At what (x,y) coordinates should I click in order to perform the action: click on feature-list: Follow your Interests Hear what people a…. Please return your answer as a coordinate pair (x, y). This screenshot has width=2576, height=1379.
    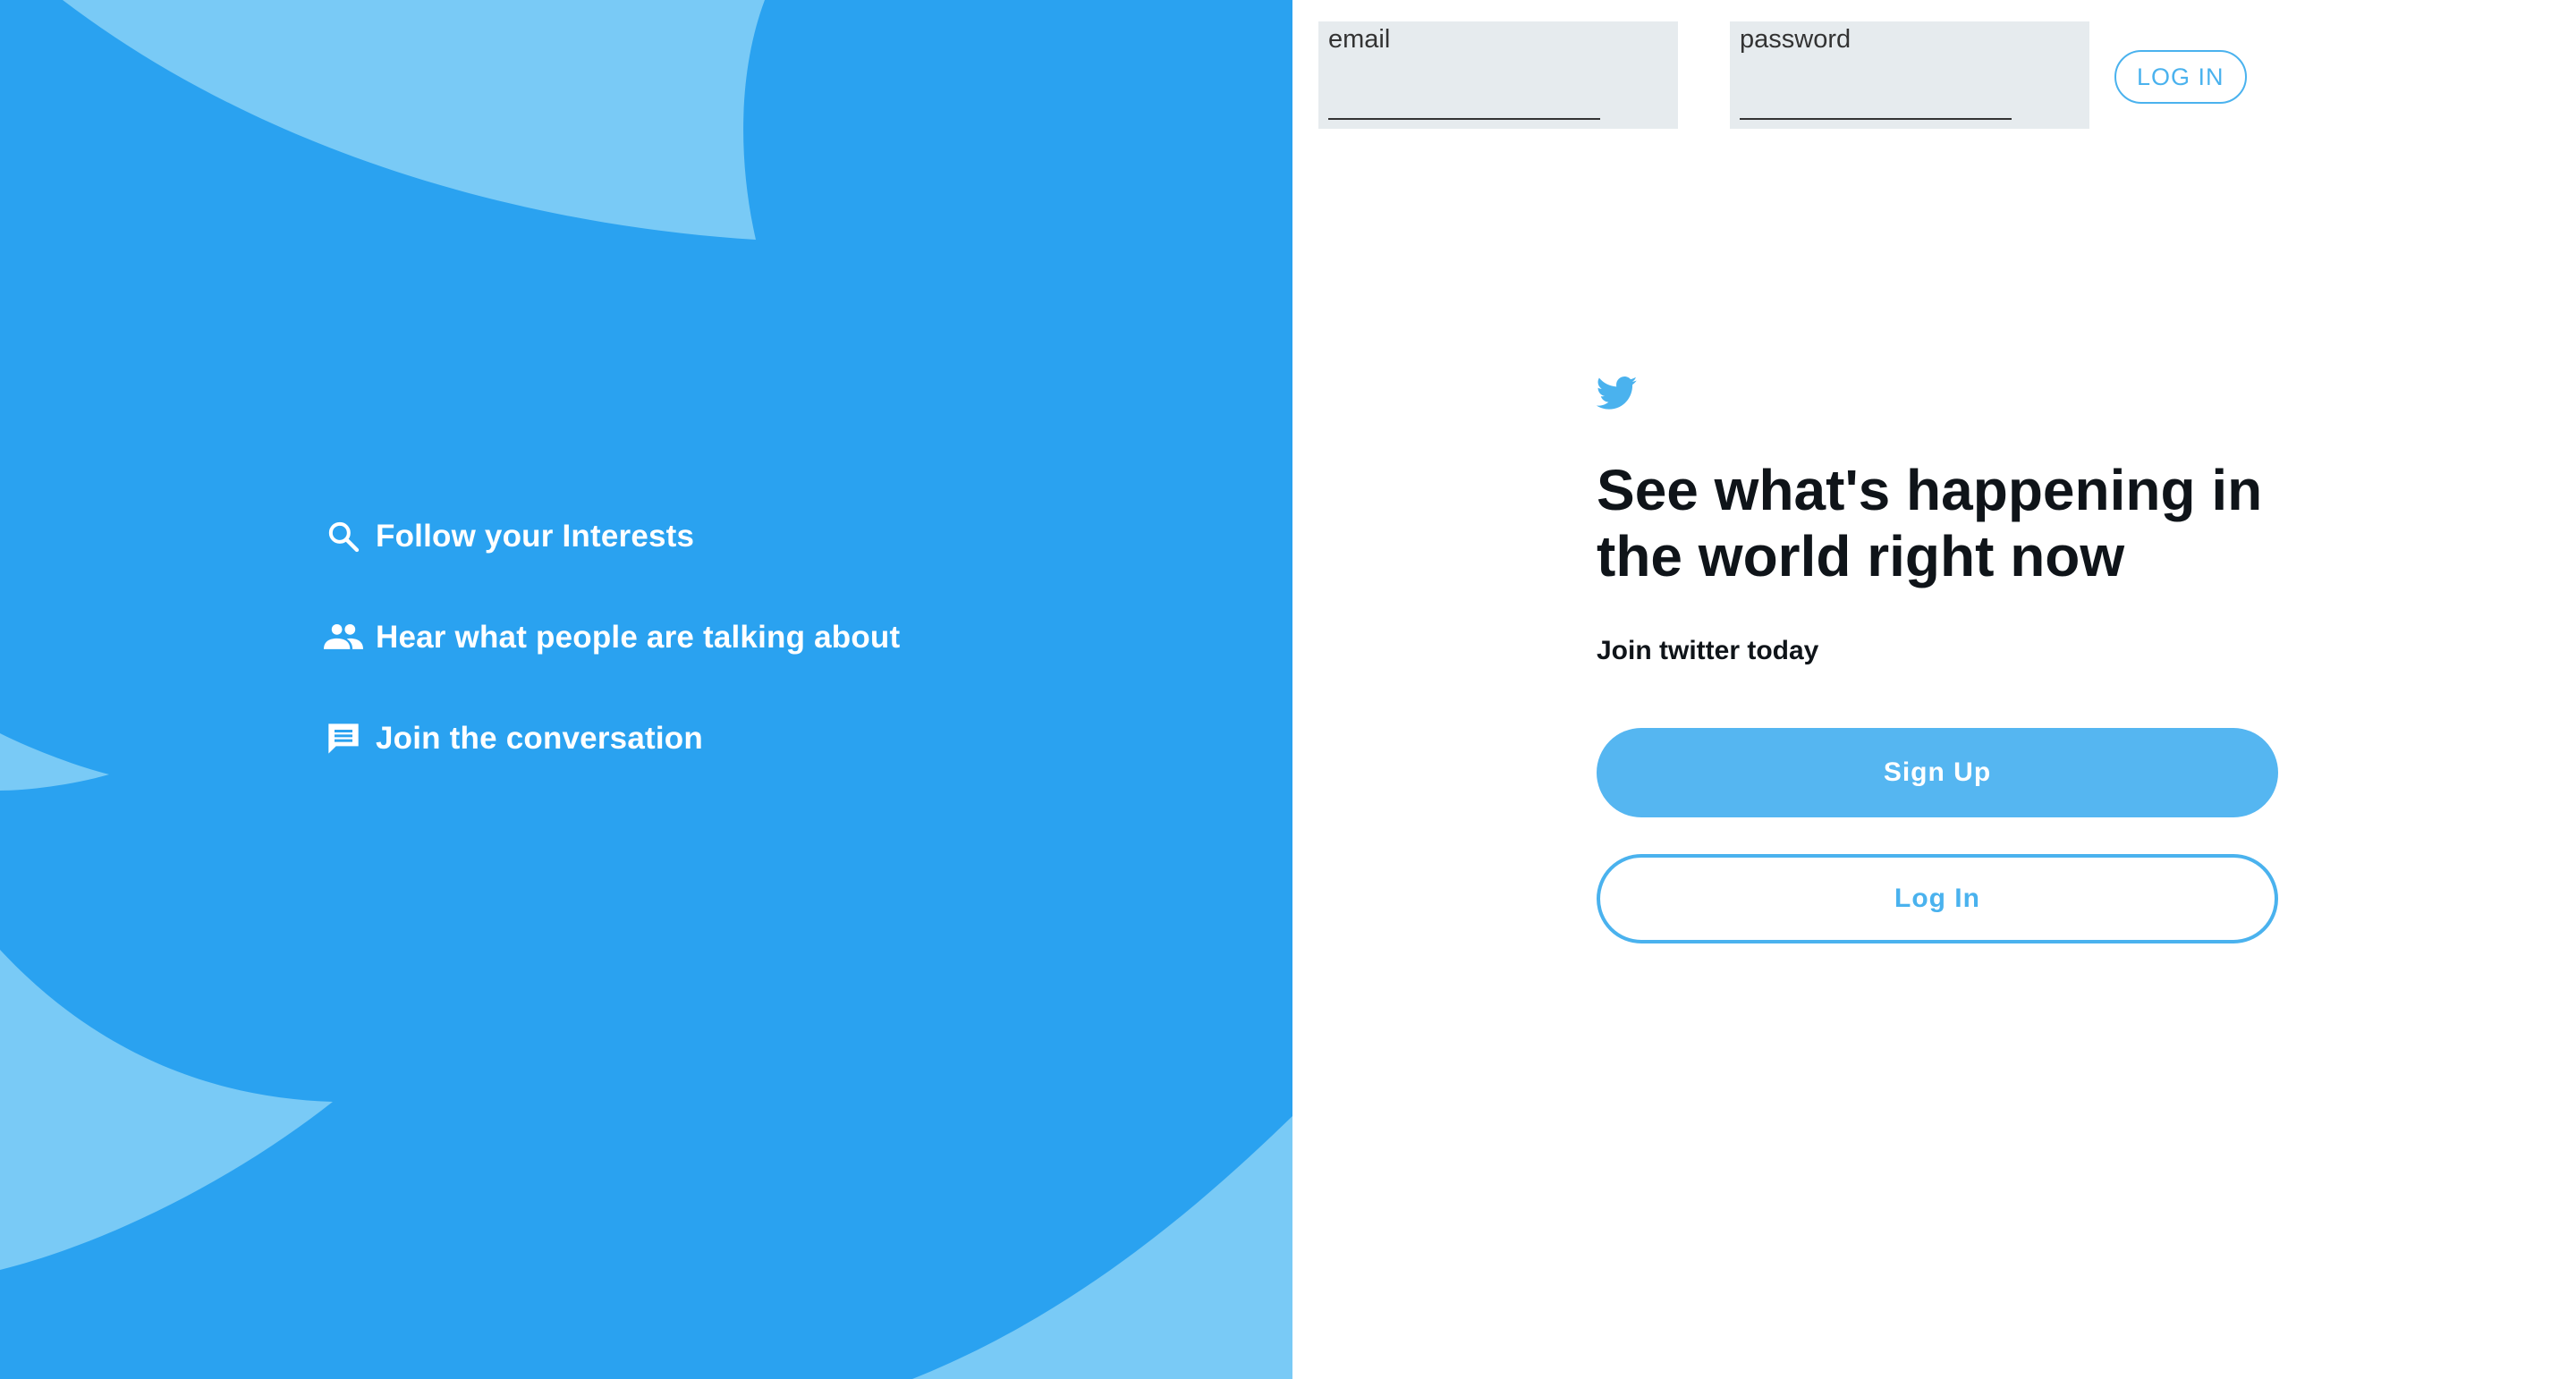
    Looking at the image, I should click on (612, 661).